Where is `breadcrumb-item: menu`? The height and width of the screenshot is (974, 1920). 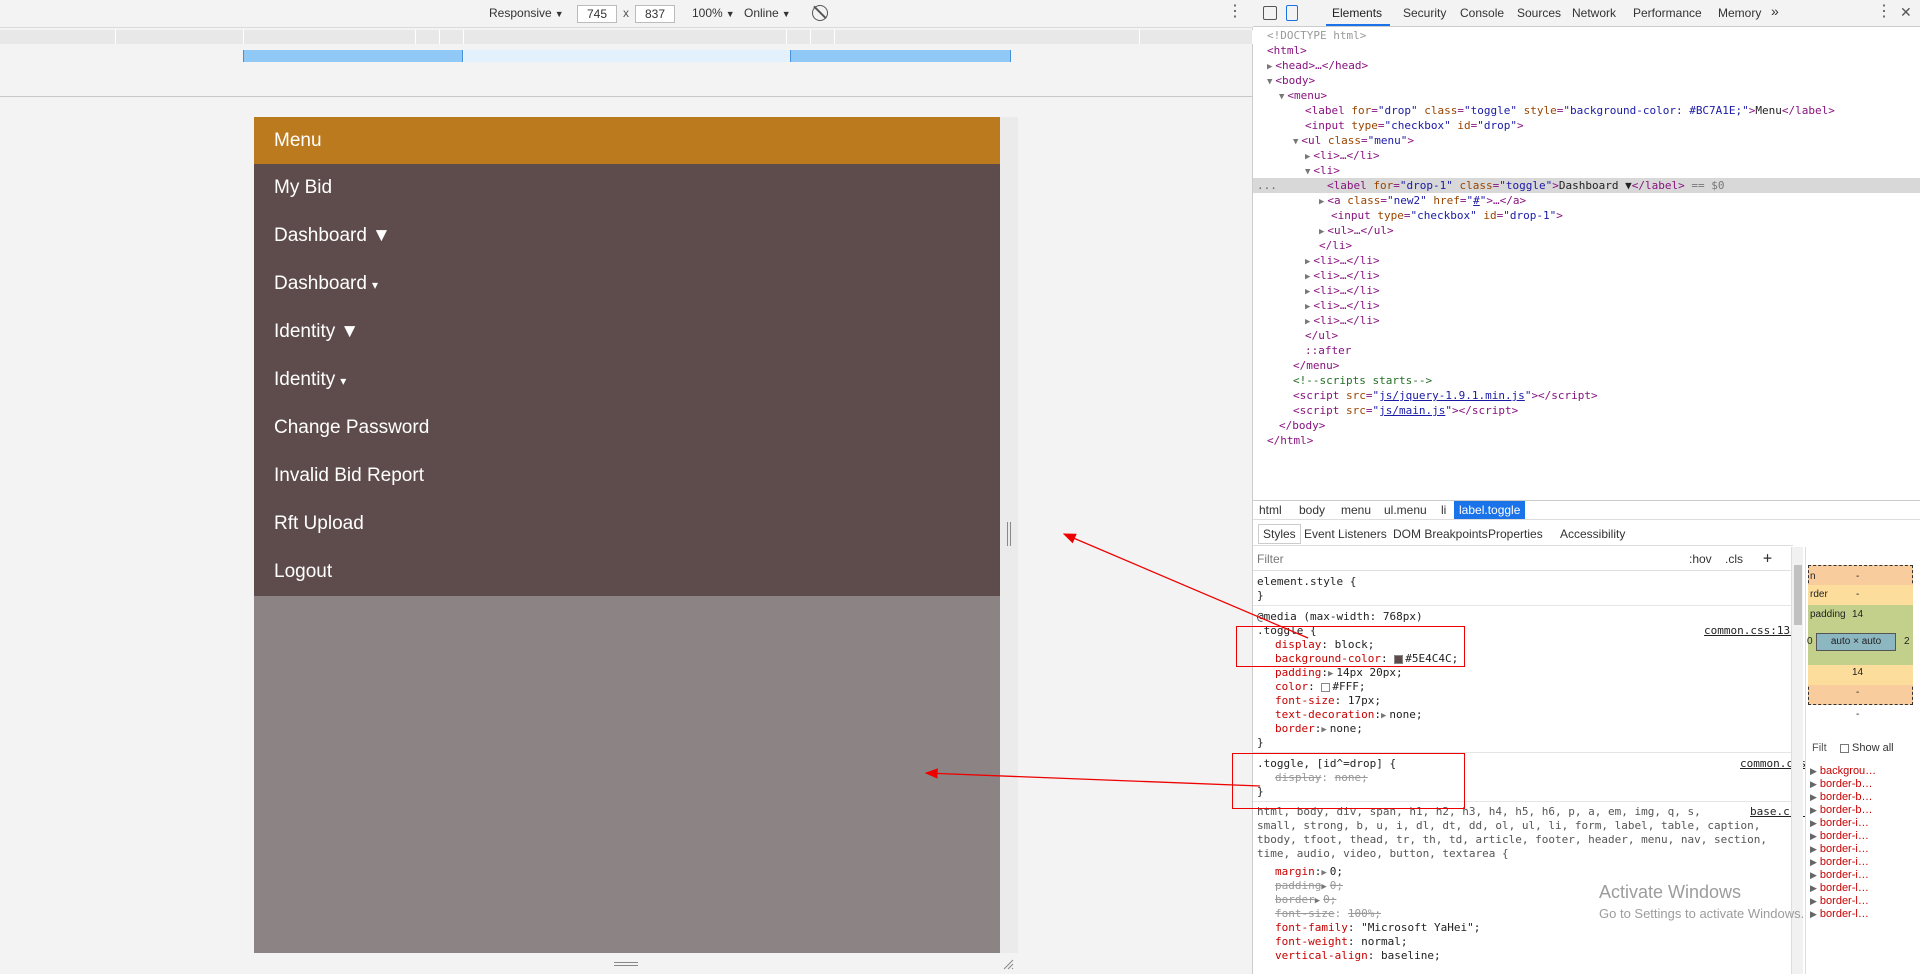
breadcrumb-item: menu is located at coordinates (1356, 510).